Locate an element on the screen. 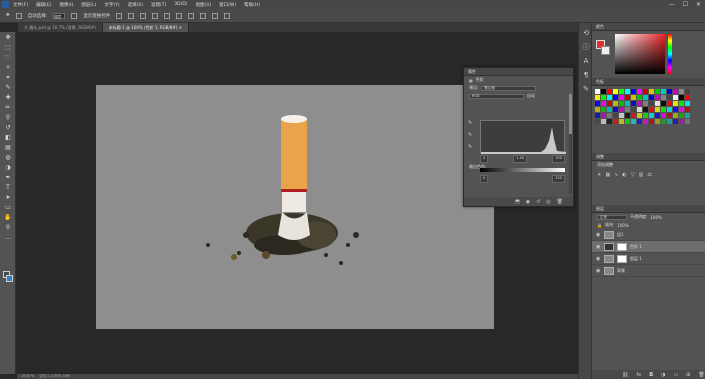 This screenshot has width=705, height=379. auto-button: 自动 is located at coordinates (531, 96).